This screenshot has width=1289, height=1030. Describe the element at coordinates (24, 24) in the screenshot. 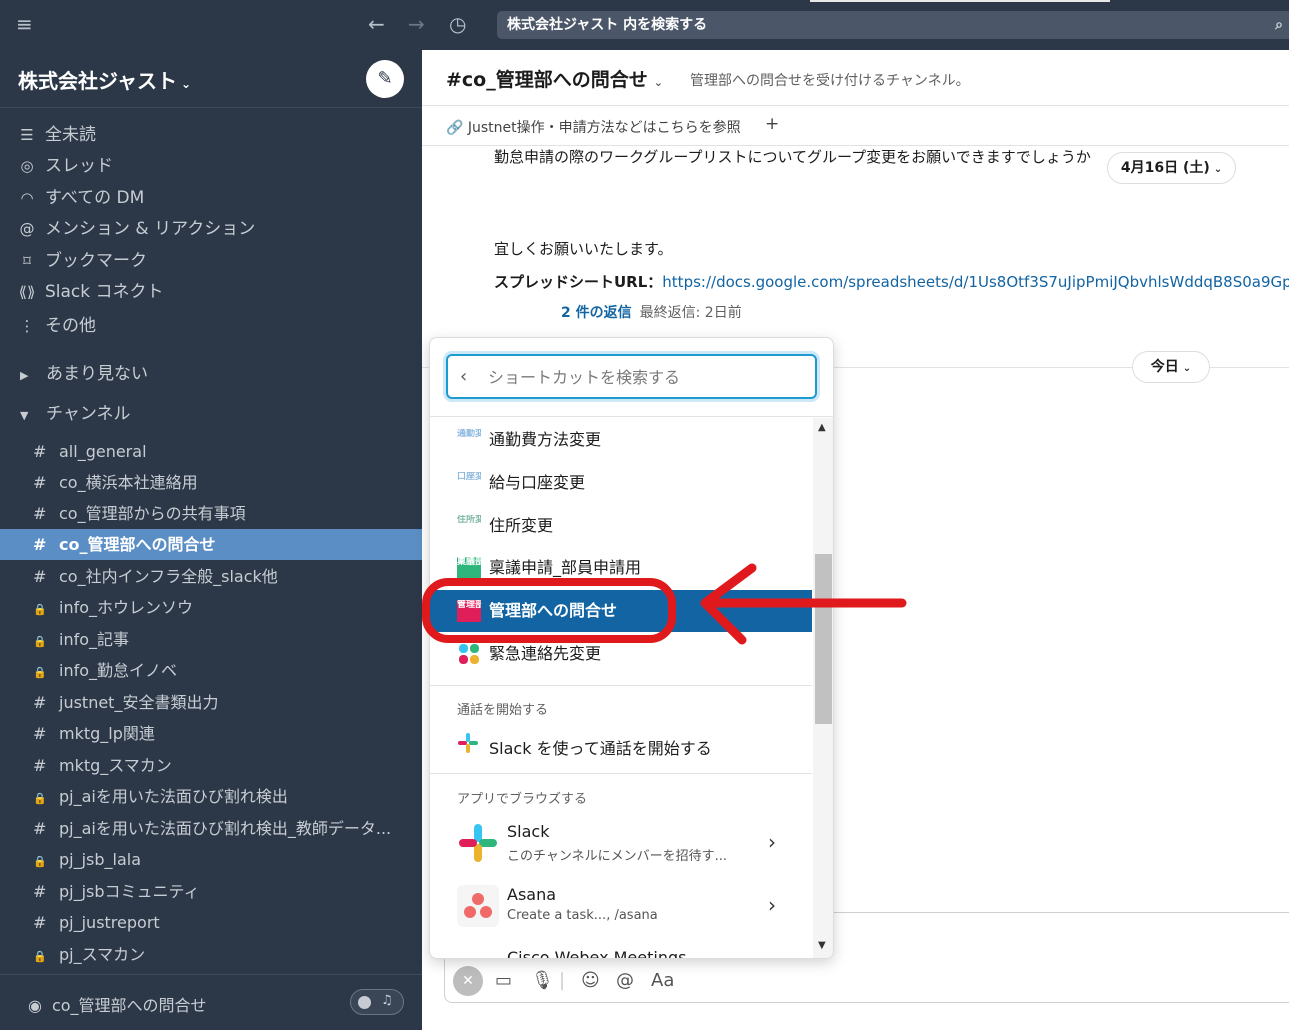

I see `hamburger-icon: ≡` at that location.